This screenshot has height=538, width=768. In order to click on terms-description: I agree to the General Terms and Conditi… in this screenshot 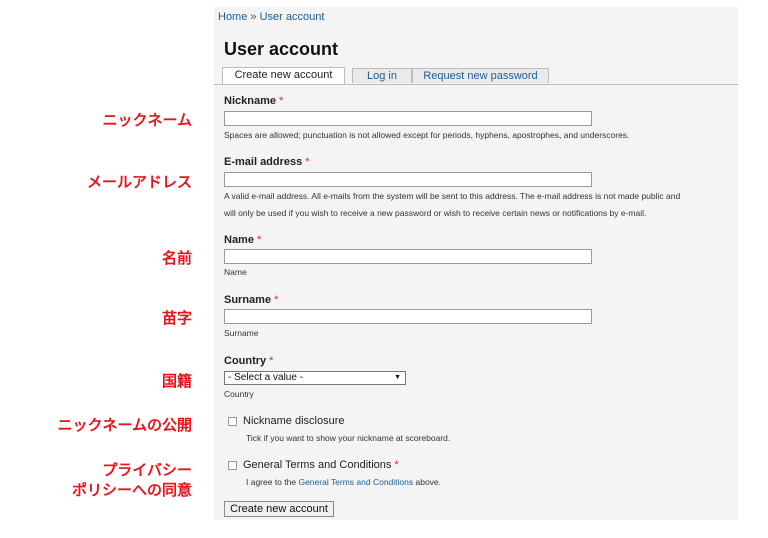, I will do `click(344, 482)`.